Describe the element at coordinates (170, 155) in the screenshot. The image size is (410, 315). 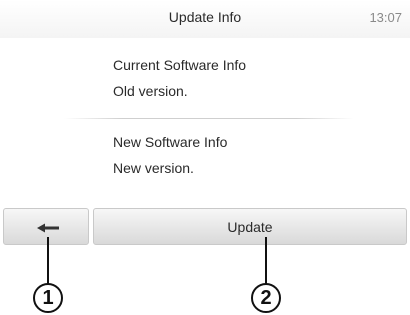
I see `new-software-section: New Software Info New version.` at that location.